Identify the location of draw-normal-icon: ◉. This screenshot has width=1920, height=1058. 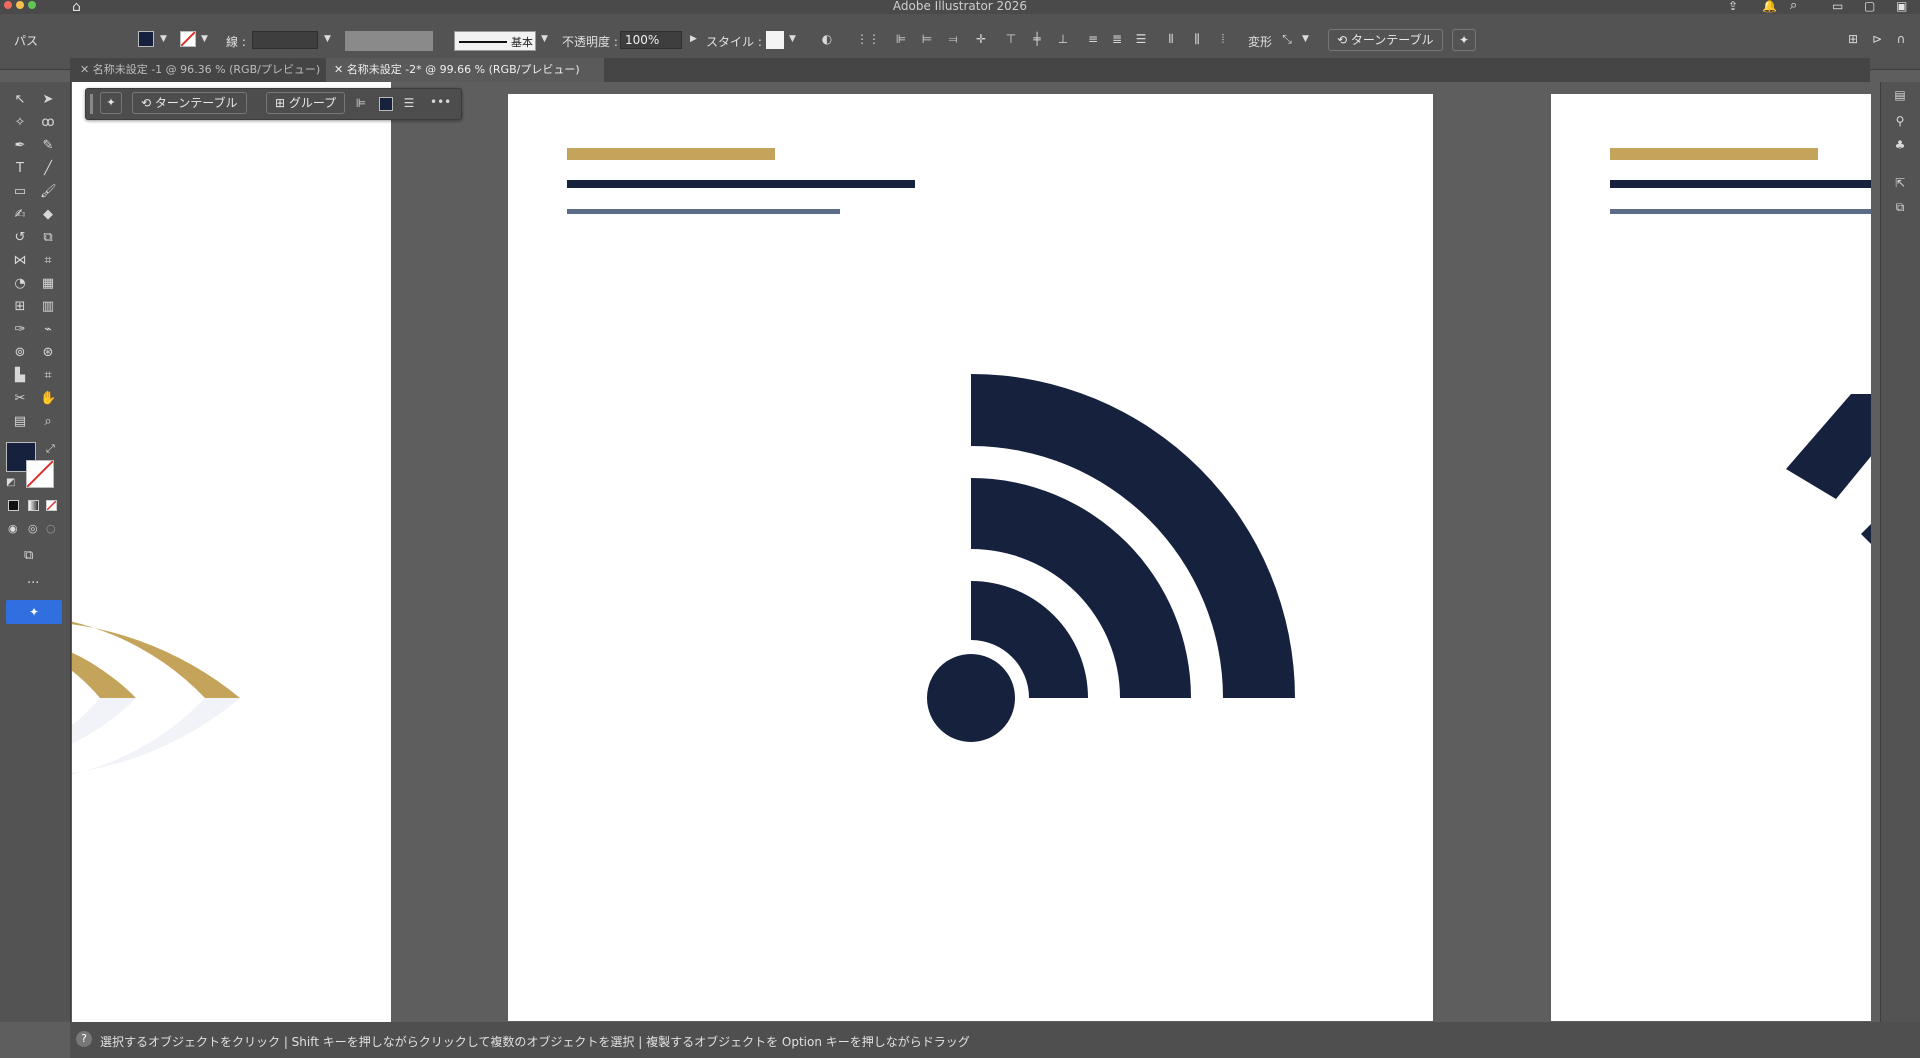
(13, 528).